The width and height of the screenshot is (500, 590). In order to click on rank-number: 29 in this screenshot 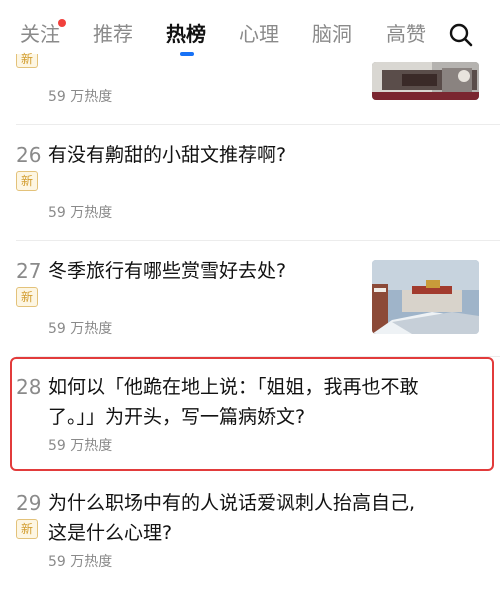, I will do `click(29, 503)`.